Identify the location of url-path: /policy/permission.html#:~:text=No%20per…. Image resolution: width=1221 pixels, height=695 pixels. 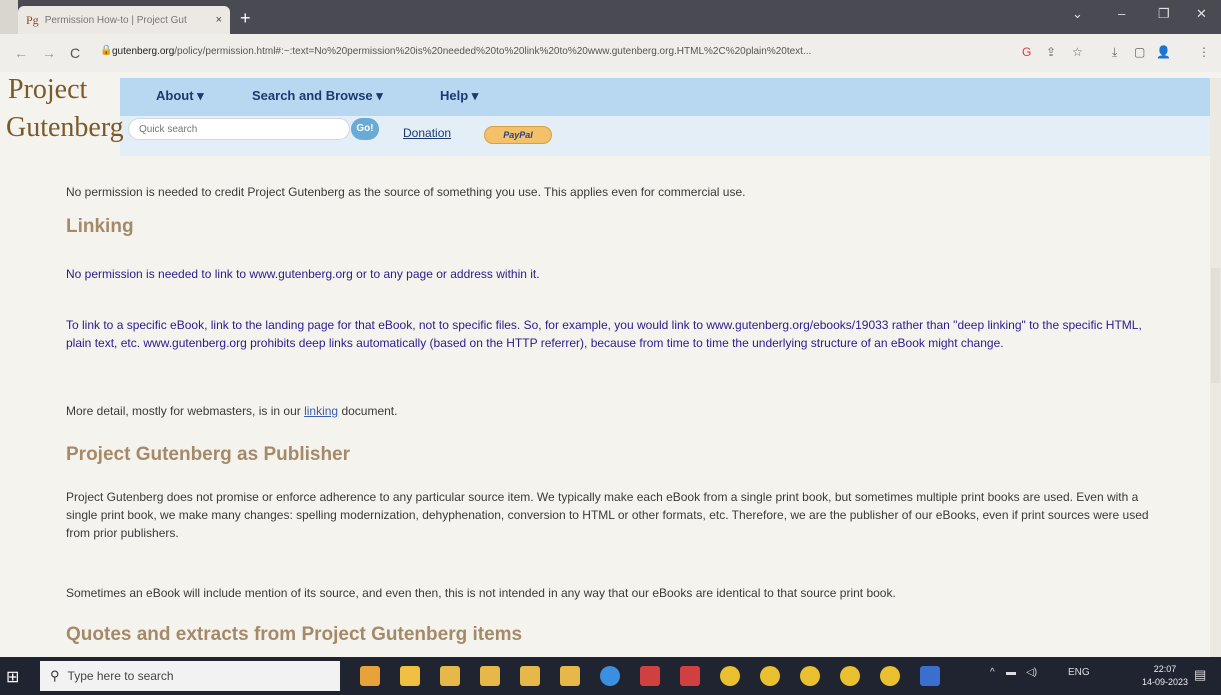
(493, 51).